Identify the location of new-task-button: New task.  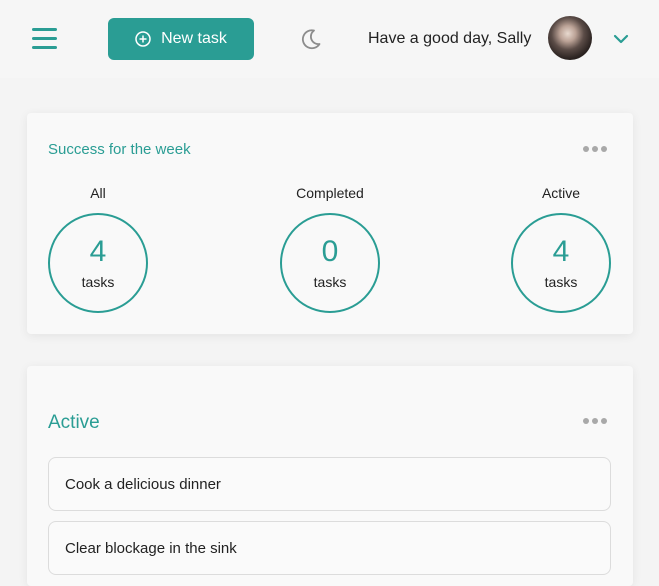
(181, 39).